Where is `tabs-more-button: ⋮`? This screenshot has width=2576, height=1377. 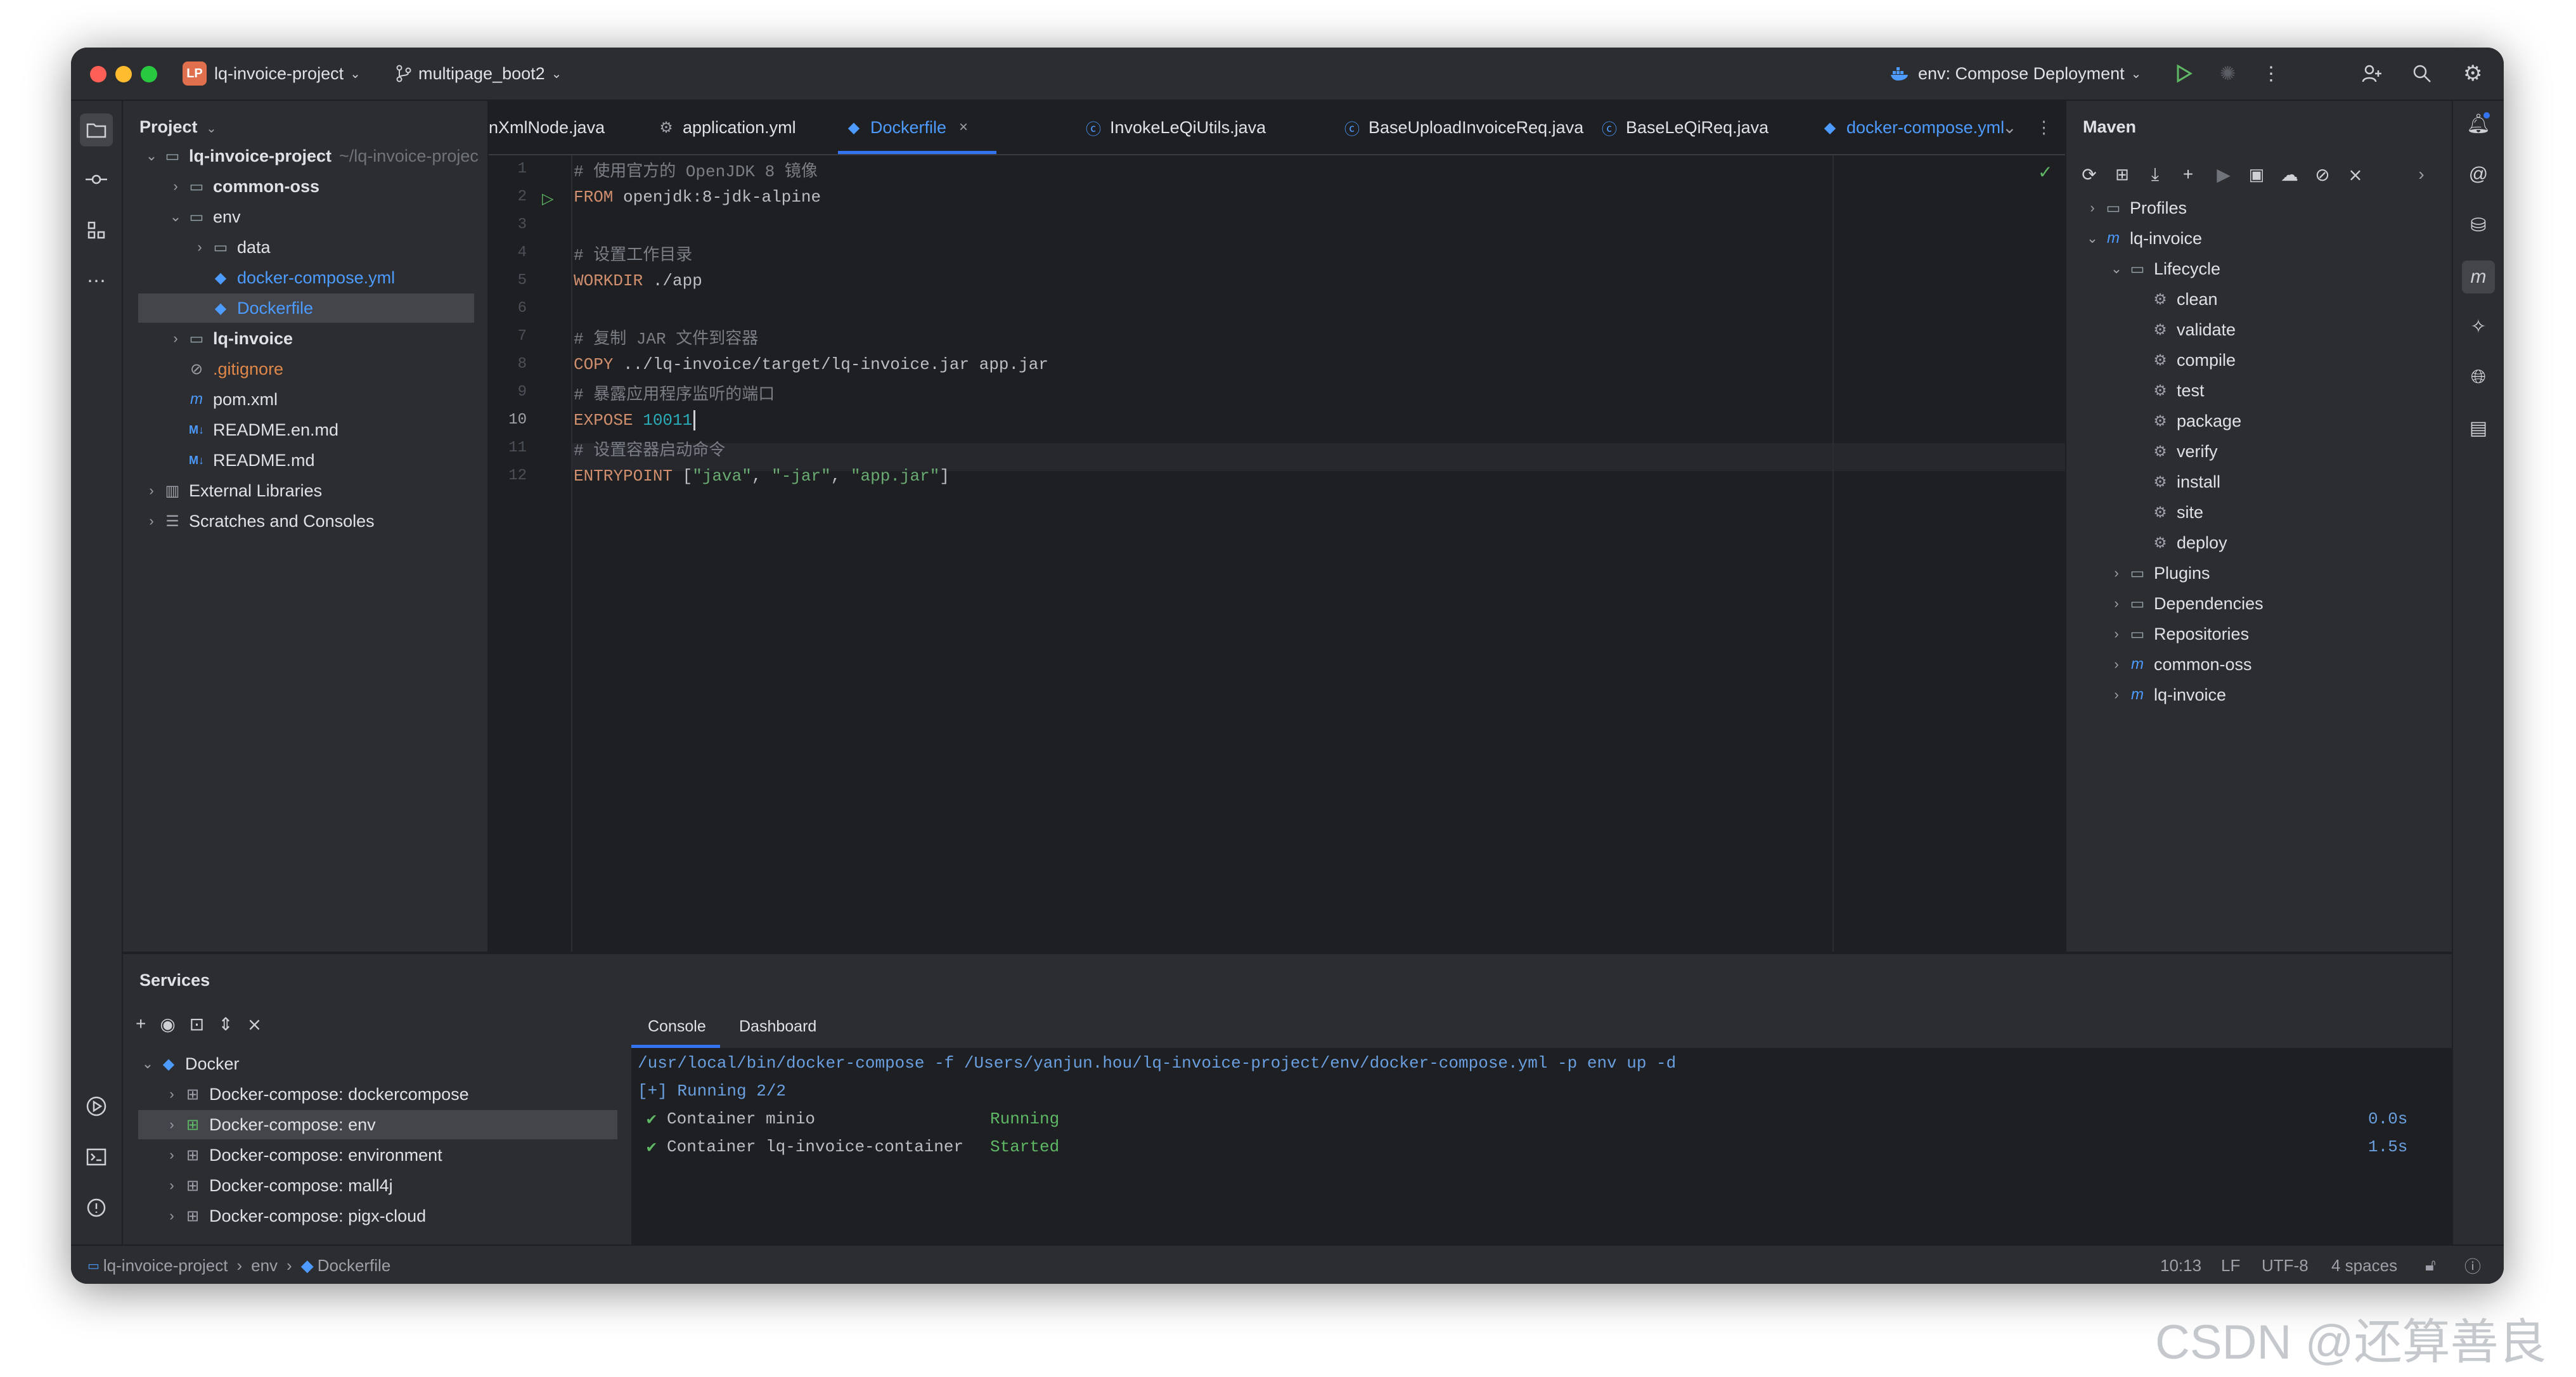 tabs-more-button: ⋮ is located at coordinates (2044, 127).